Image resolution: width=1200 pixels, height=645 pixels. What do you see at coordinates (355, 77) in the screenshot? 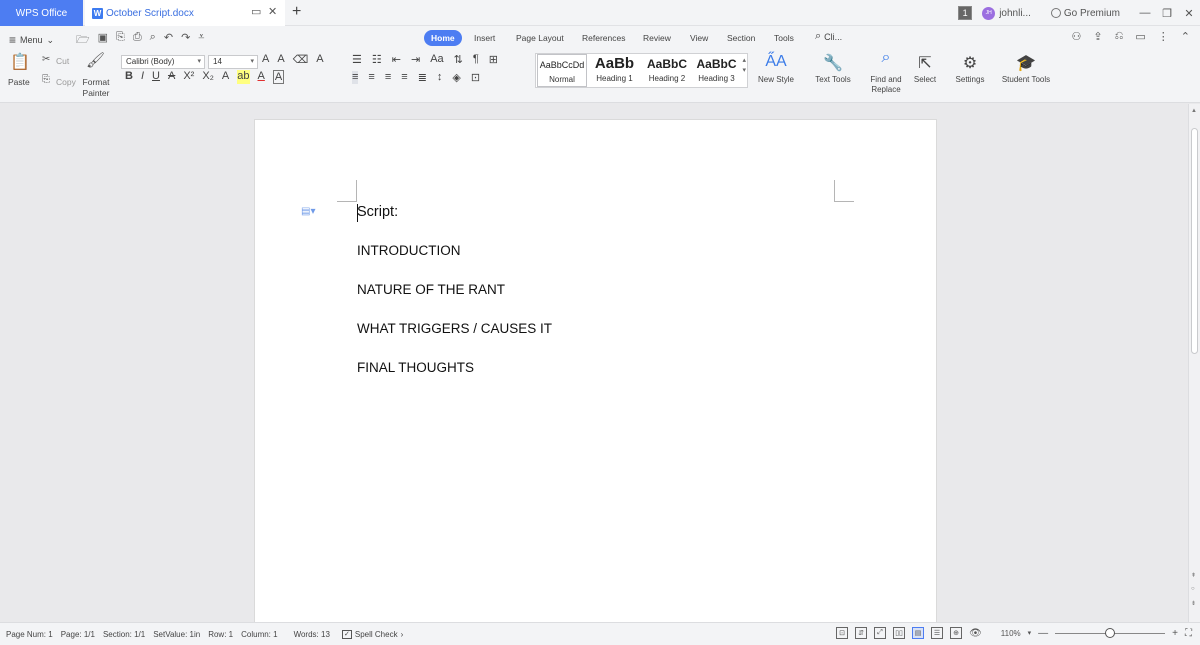
I see `align-left-icon: ≡` at bounding box center [355, 77].